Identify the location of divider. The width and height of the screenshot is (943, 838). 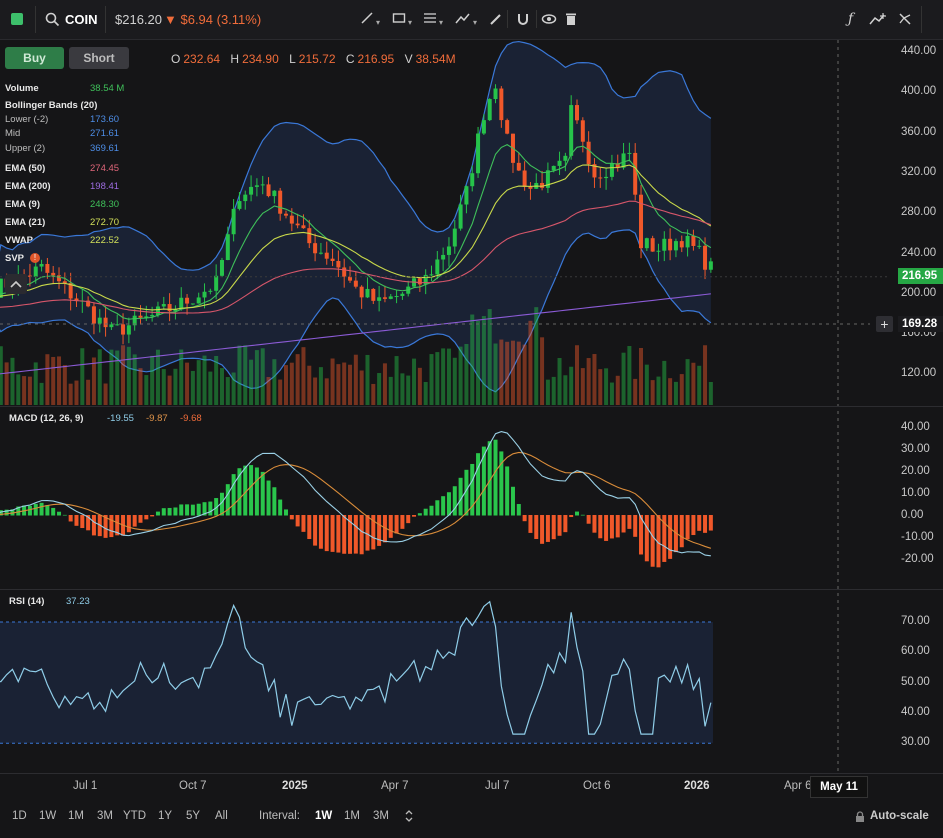
(35, 19).